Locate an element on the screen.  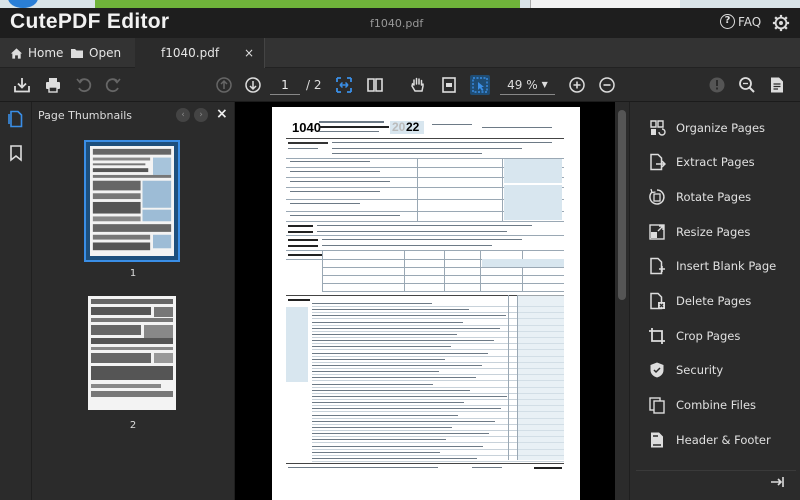
organize-pages-icon is located at coordinates (658, 128).